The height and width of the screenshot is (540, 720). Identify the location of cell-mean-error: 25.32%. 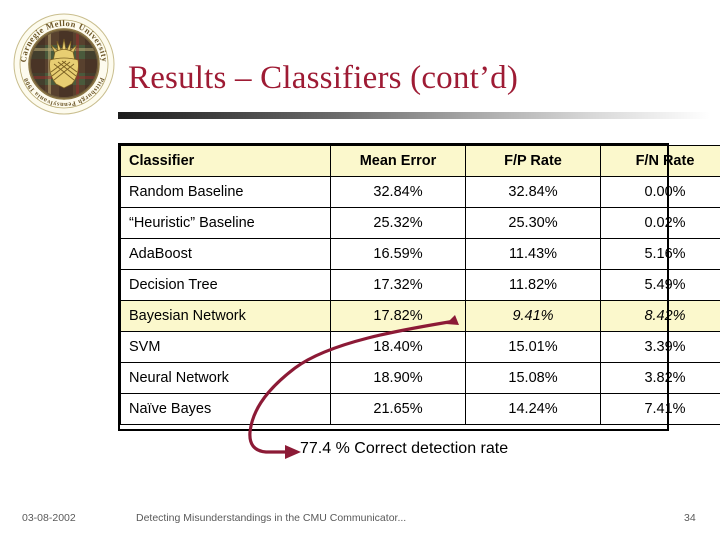
(398, 223).